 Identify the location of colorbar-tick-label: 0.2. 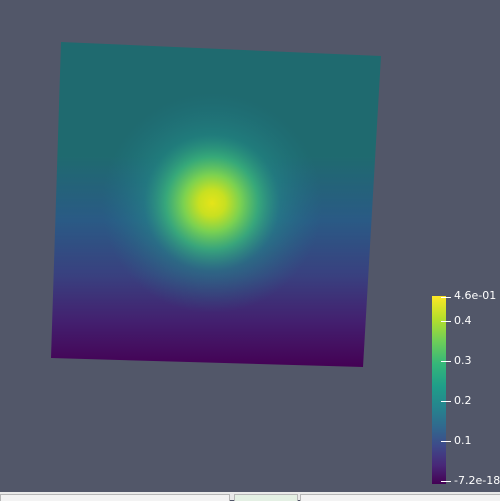
(463, 400).